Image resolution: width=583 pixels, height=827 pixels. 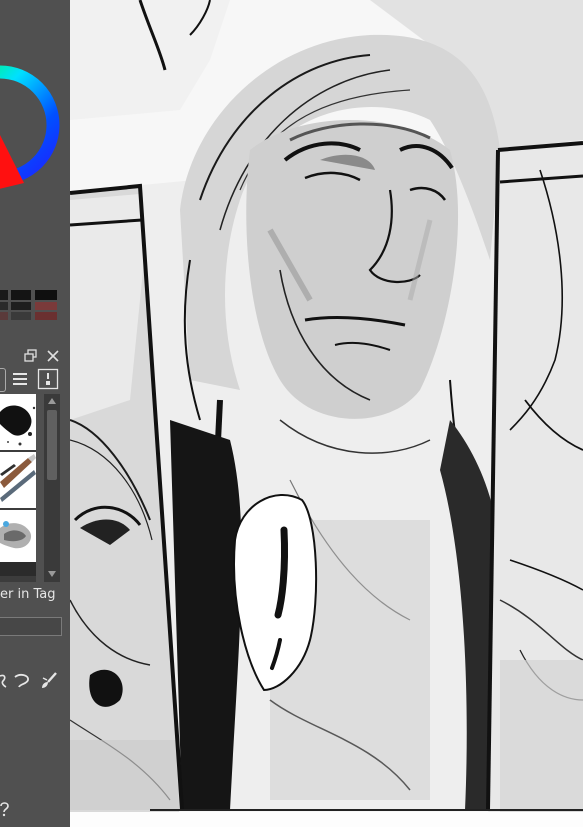 I want to click on menu-icon, so click(x=20, y=379).